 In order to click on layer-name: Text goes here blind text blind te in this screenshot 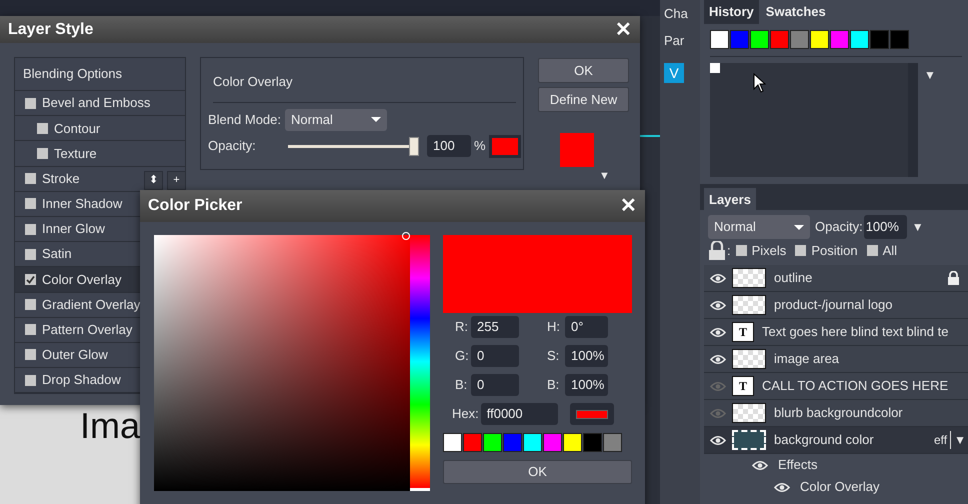, I will do `click(856, 332)`.